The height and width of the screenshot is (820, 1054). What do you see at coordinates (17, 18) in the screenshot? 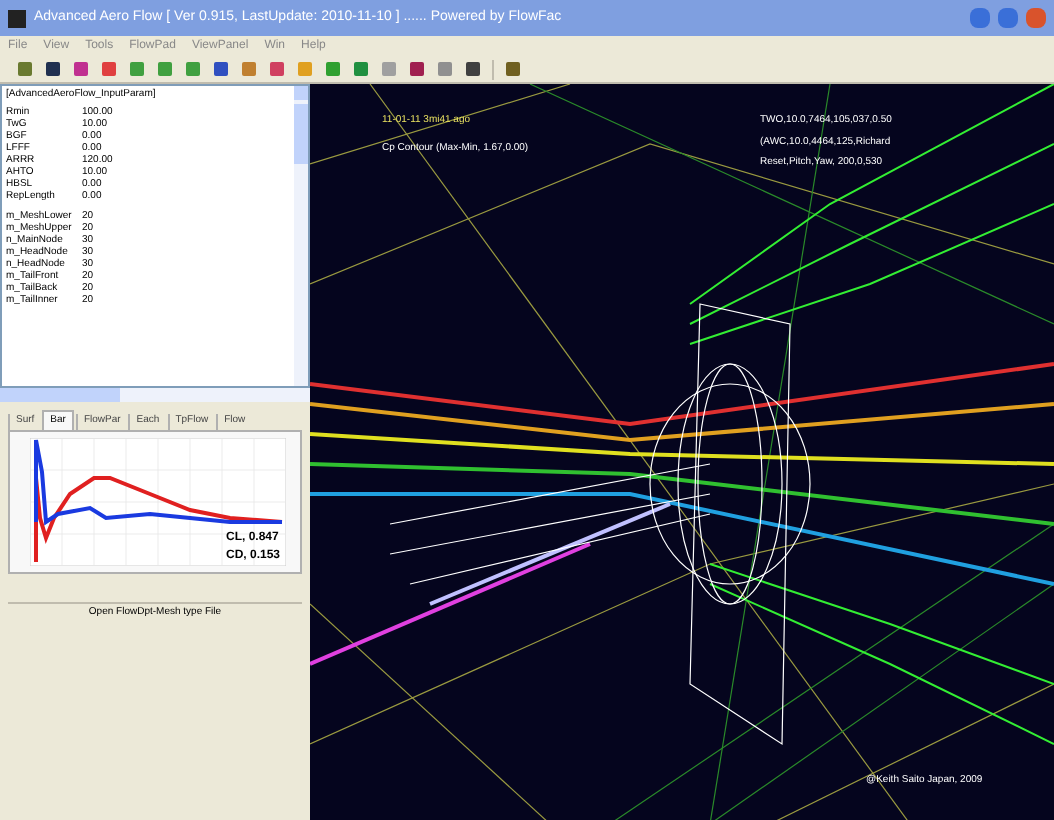
I see `app-icon` at bounding box center [17, 18].